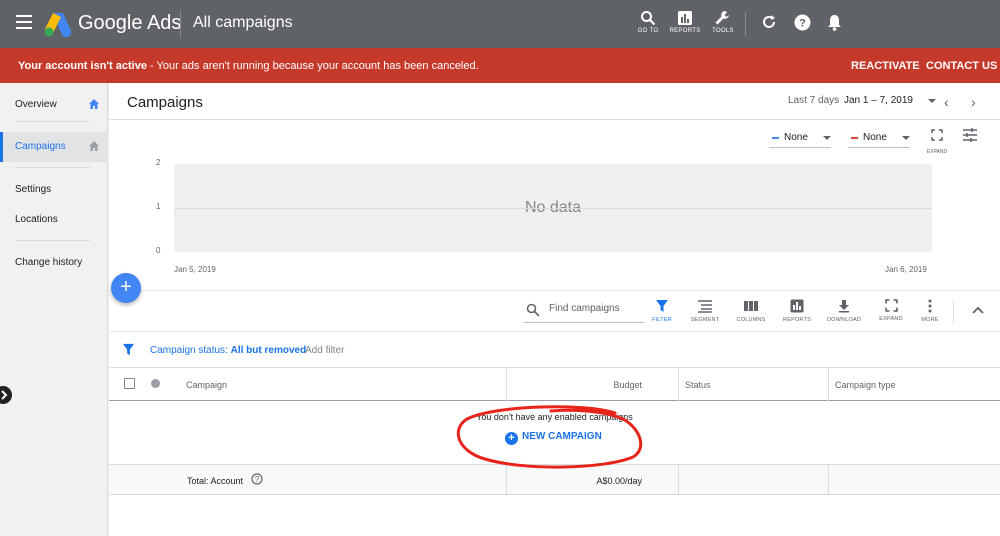 Image resolution: width=1000 pixels, height=536 pixels. I want to click on metric-selector-2: None, so click(879, 139).